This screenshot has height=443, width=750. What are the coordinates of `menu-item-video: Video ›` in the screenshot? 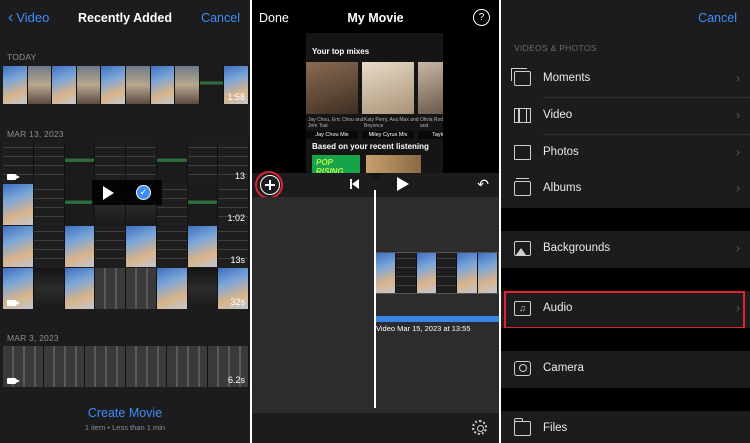 It's located at (625, 116).